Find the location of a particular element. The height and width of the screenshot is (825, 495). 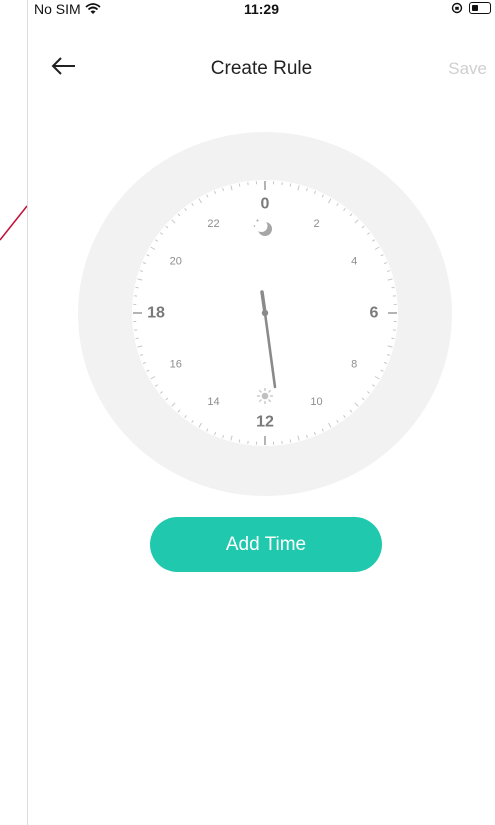

clock-hour-label: 8 is located at coordinates (354, 365).